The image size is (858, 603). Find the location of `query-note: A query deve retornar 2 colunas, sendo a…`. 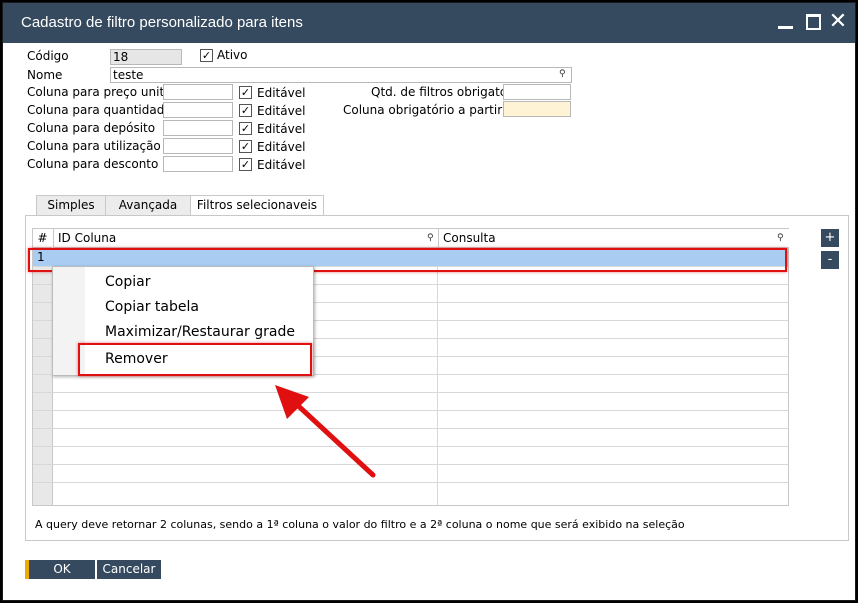

query-note: A query deve retornar 2 colunas, sendo a… is located at coordinates (360, 524).